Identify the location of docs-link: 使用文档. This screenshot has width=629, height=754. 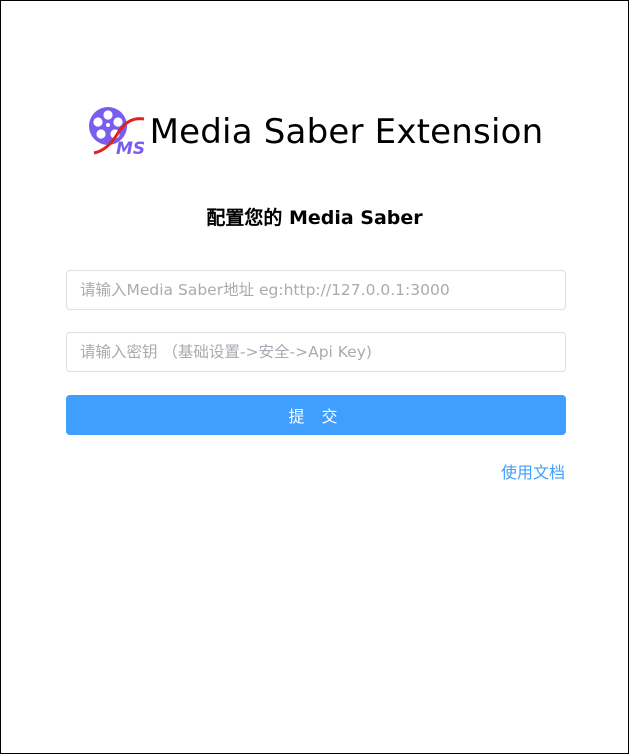
(533, 471).